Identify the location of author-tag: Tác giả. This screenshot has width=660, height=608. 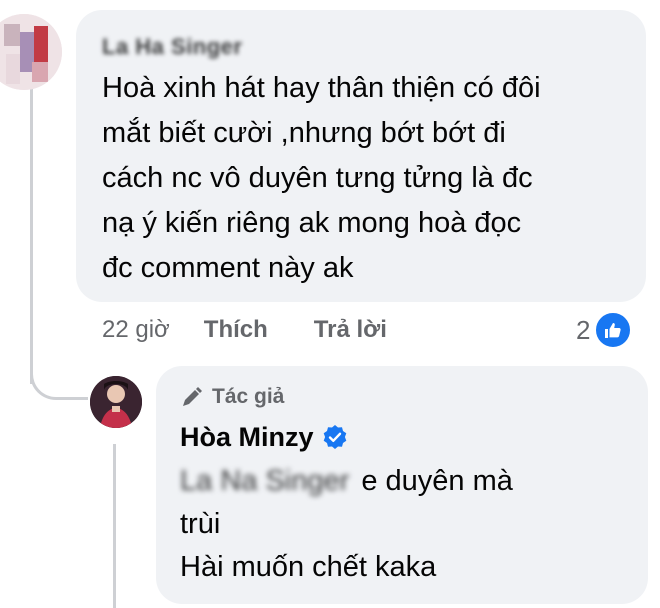
(402, 397).